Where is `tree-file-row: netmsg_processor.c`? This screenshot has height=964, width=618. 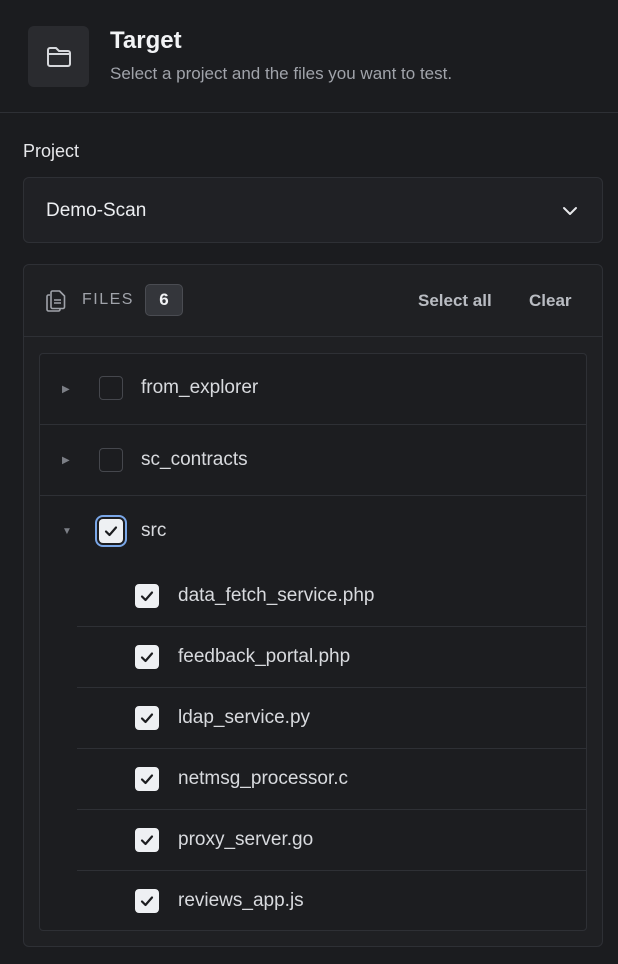
tree-file-row: netmsg_processor.c is located at coordinates (331, 779).